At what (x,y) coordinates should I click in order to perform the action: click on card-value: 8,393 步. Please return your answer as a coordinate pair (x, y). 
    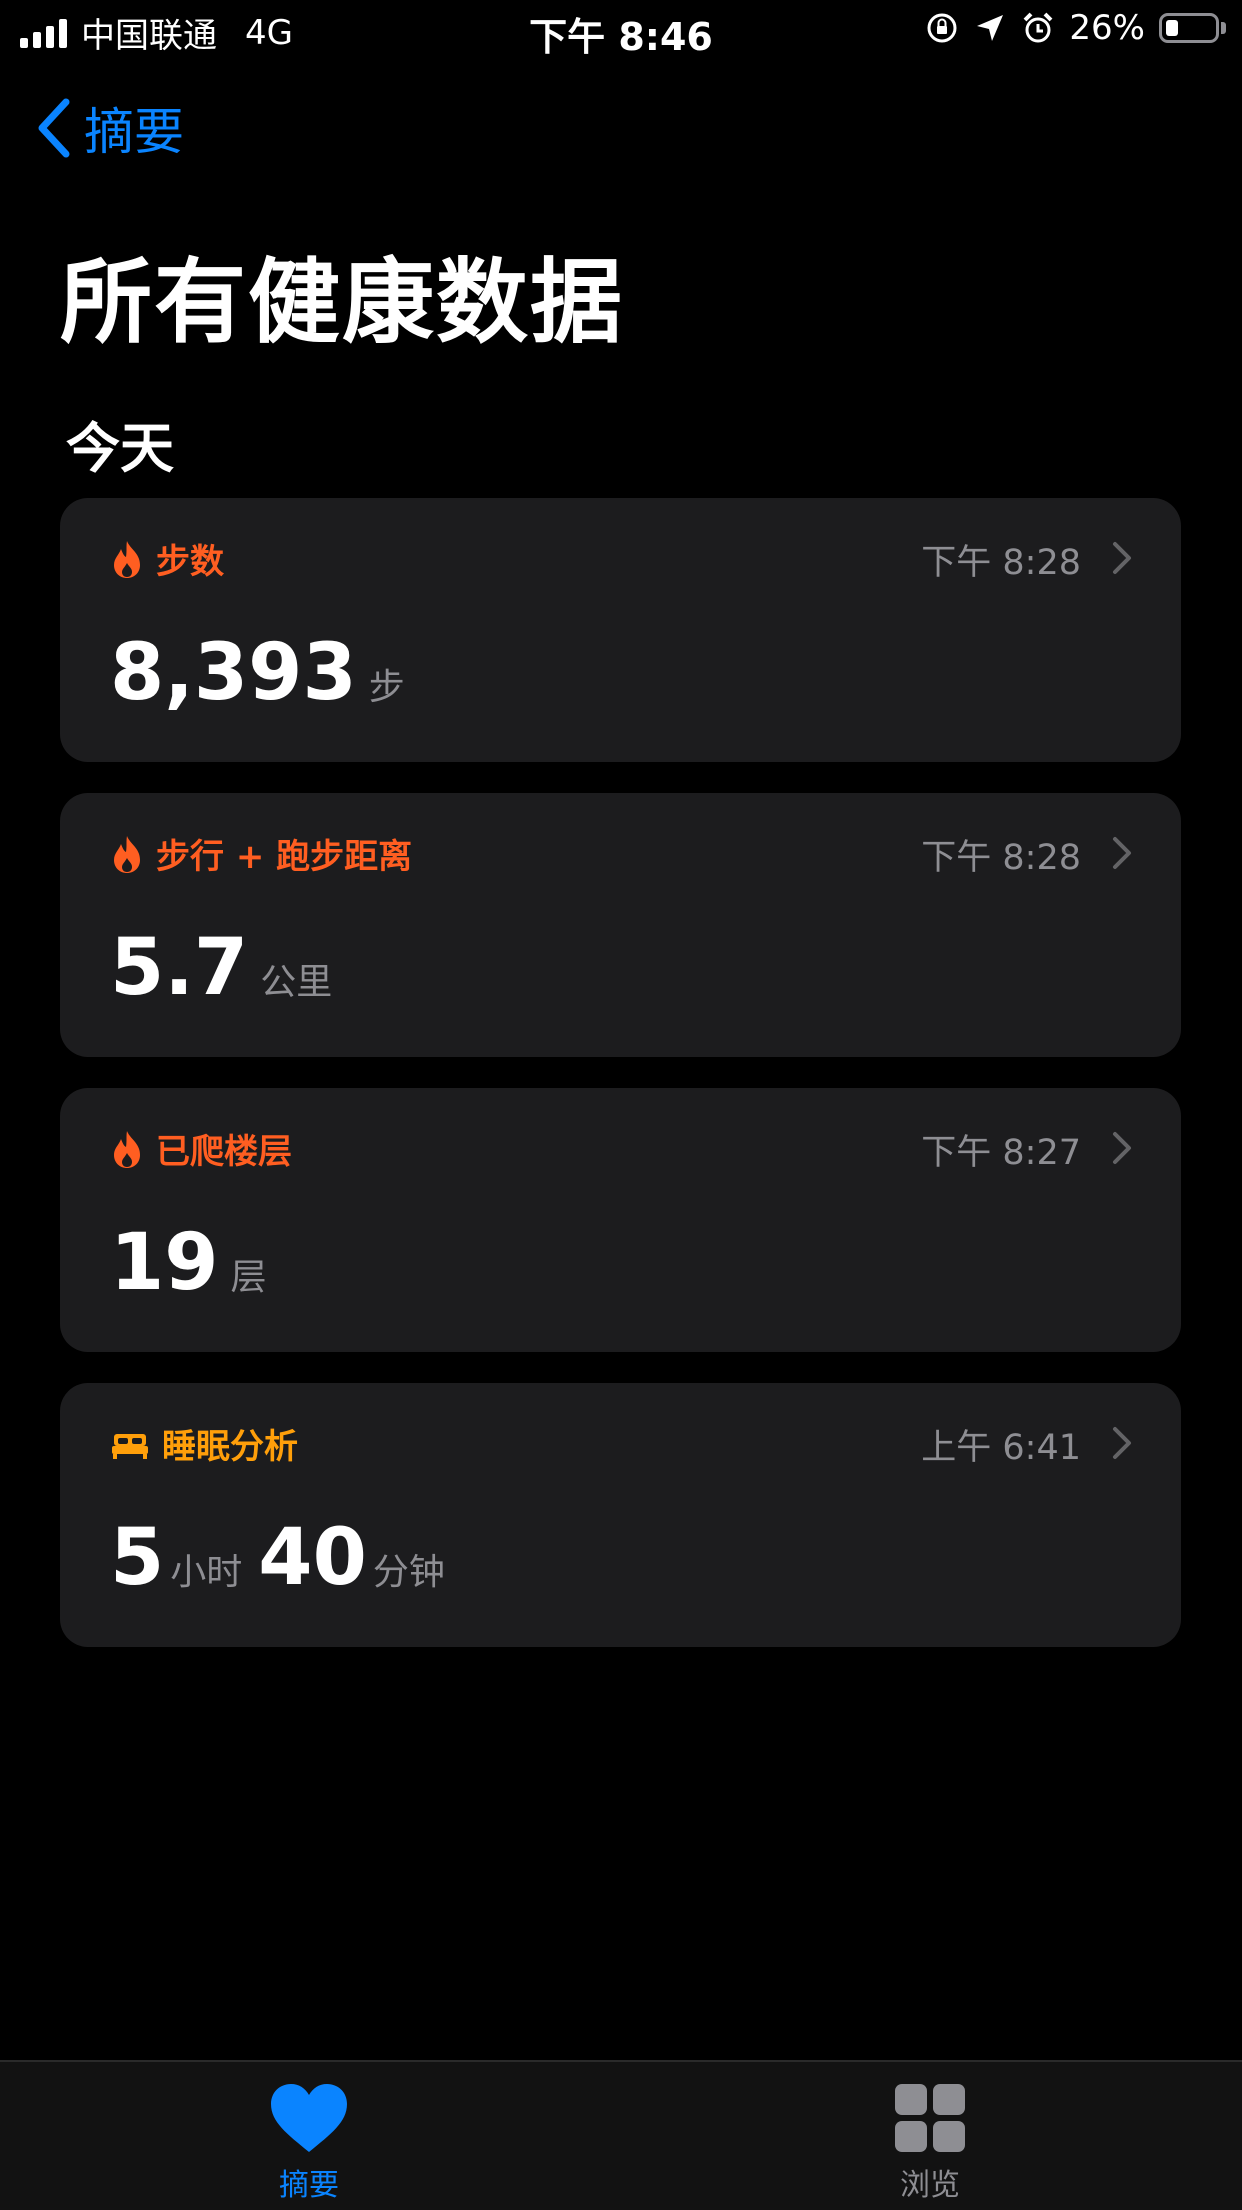
    Looking at the image, I should click on (265, 673).